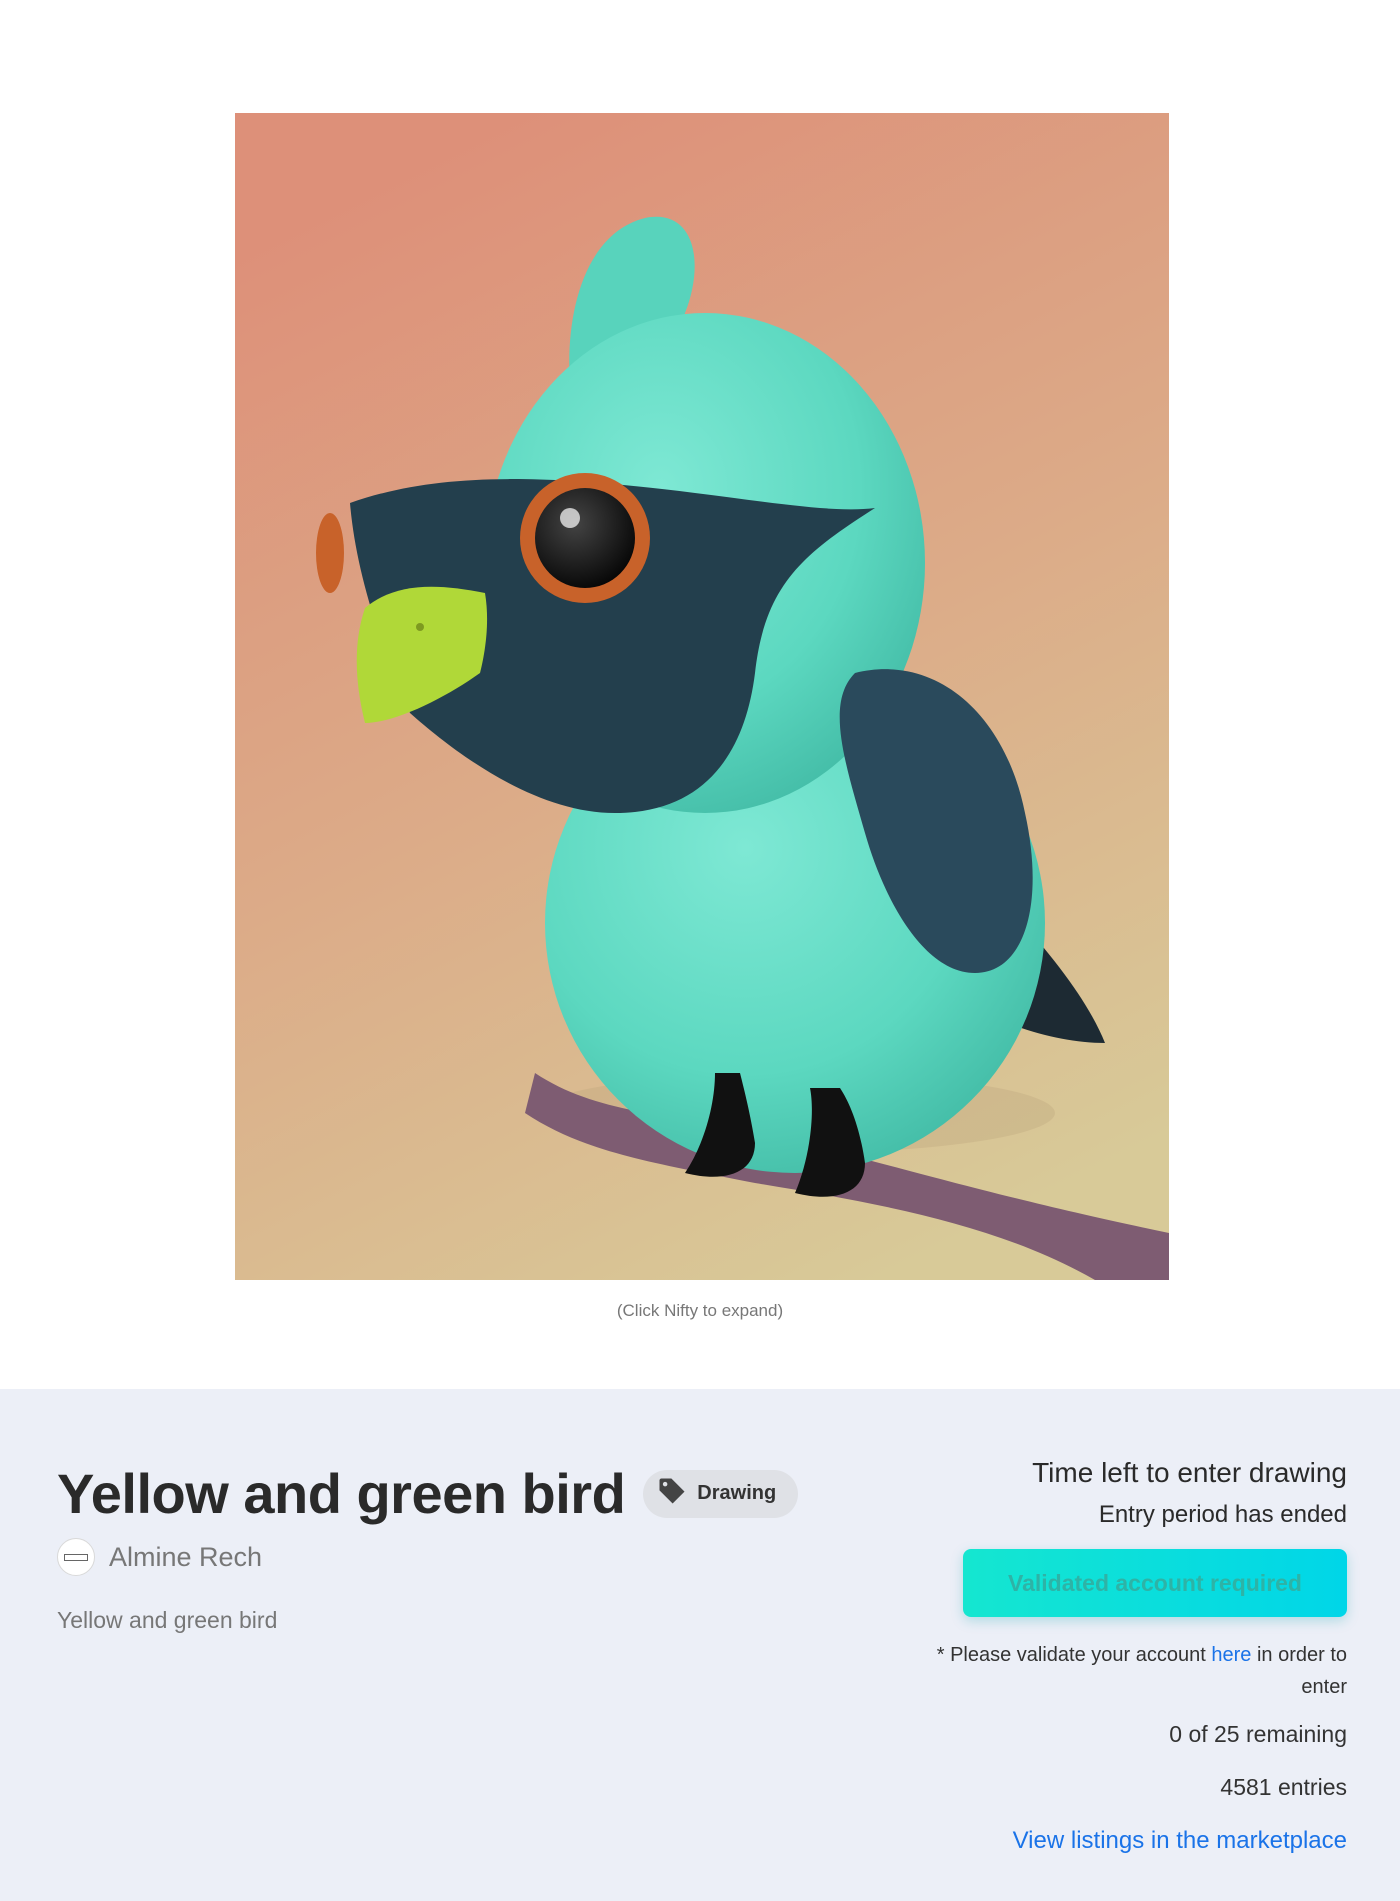 This screenshot has width=1400, height=1901. What do you see at coordinates (1258, 1734) in the screenshot?
I see `remaining-count: 0 of 25 remaining` at bounding box center [1258, 1734].